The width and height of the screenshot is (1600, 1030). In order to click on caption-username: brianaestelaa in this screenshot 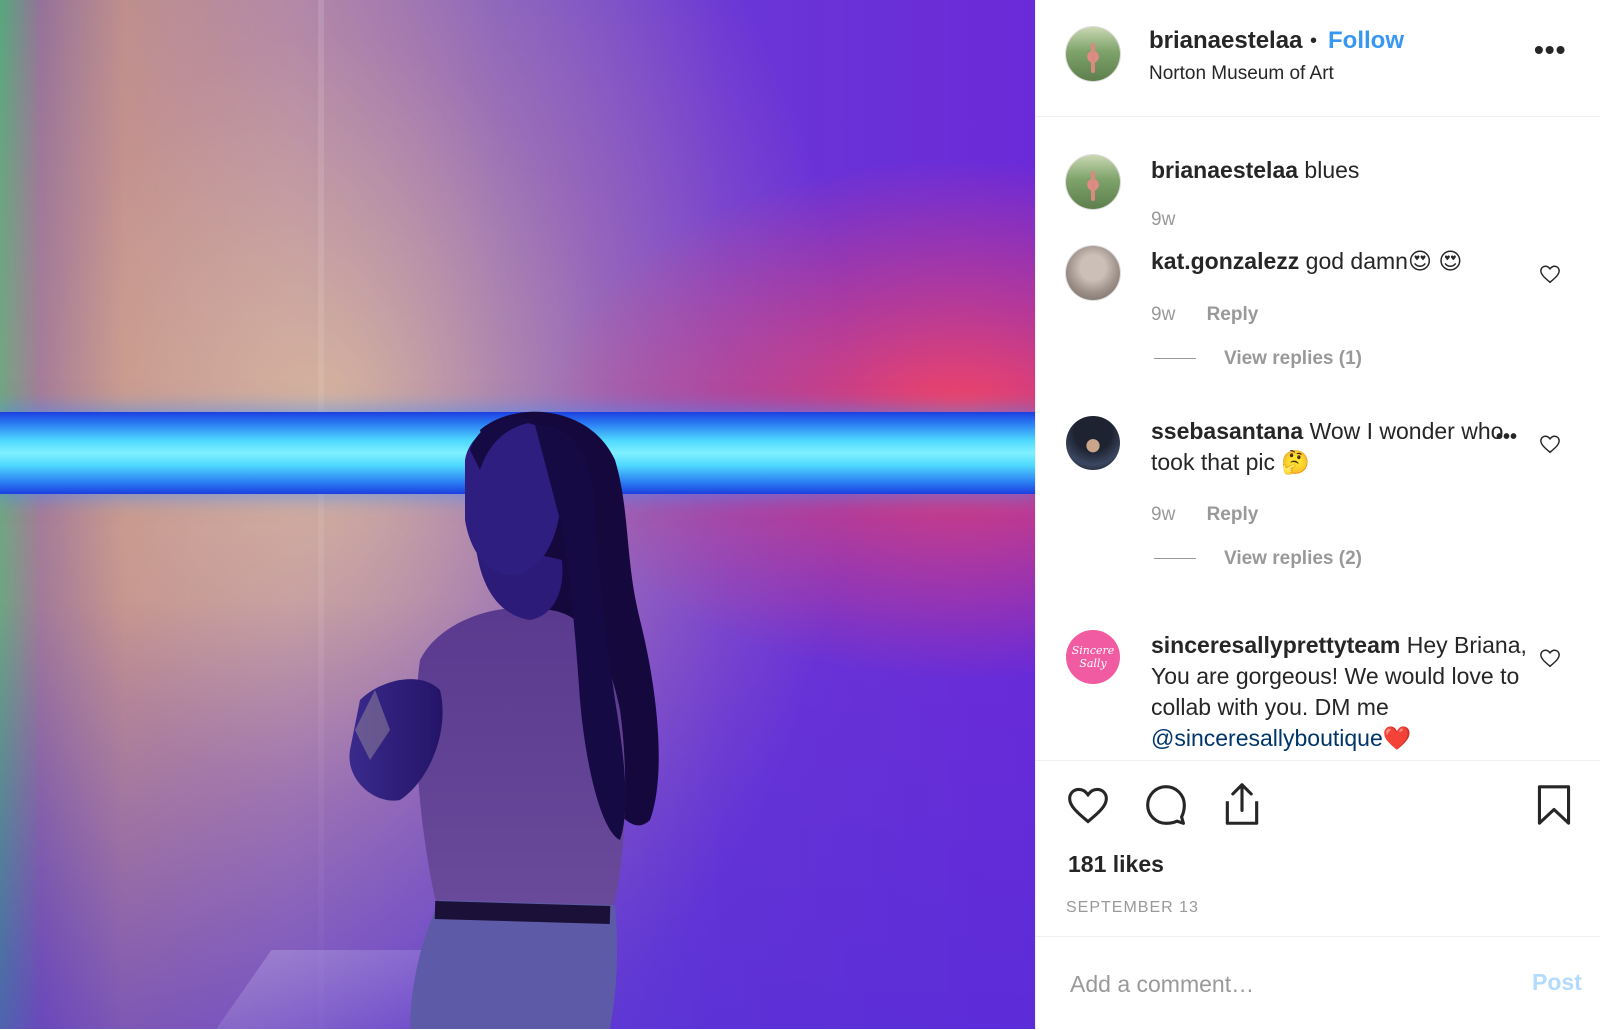, I will do `click(1224, 170)`.